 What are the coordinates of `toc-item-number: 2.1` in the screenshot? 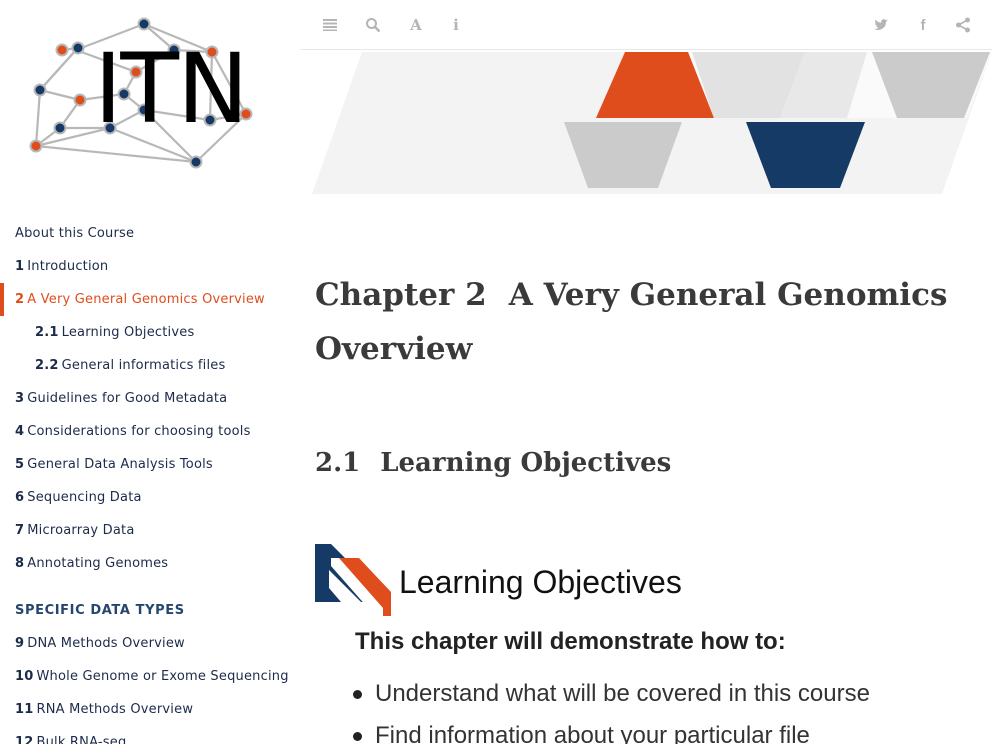 It's located at (47, 332).